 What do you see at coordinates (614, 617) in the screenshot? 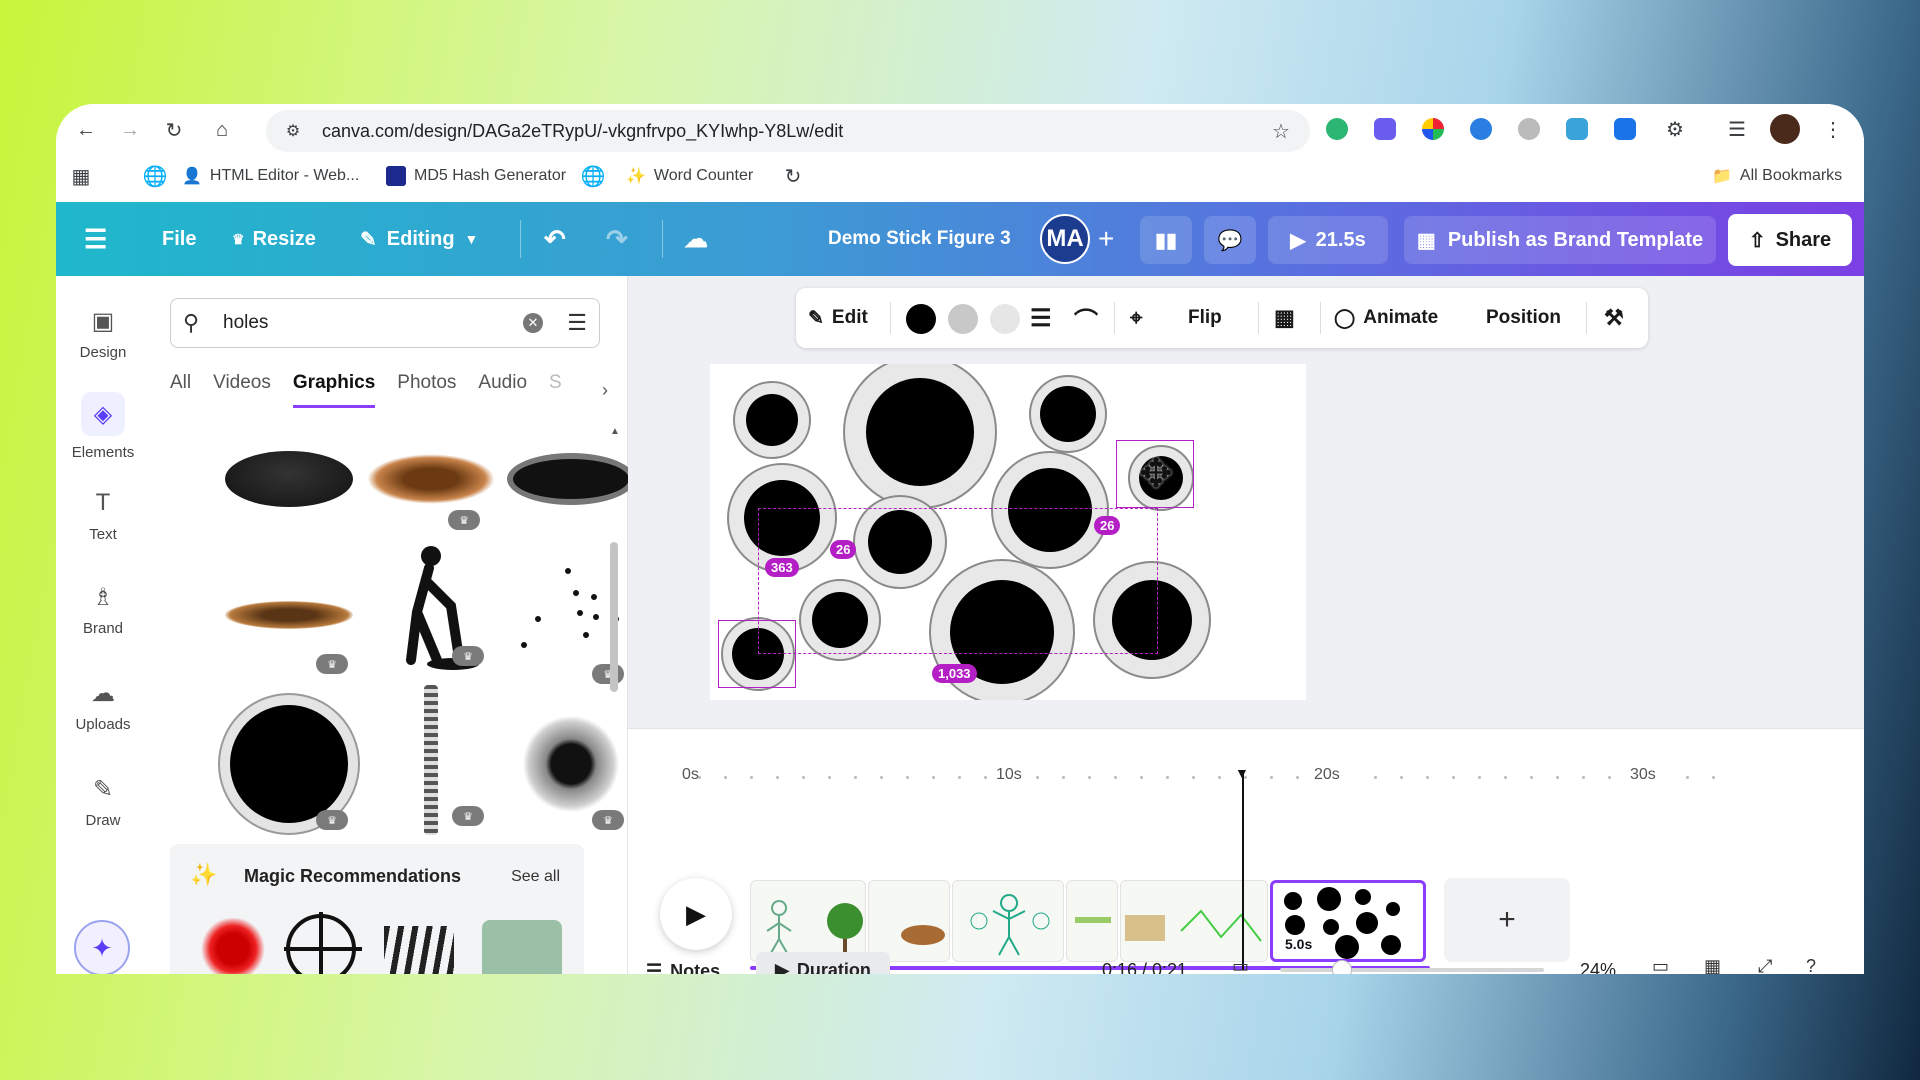
I see `scroll-thumb` at bounding box center [614, 617].